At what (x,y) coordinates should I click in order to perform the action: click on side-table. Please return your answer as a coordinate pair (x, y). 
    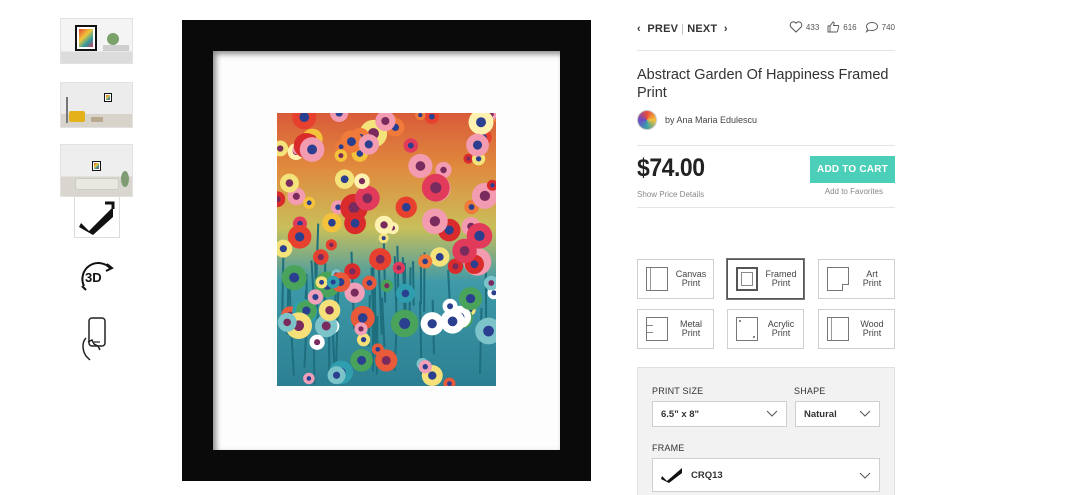
    Looking at the image, I should click on (97, 119).